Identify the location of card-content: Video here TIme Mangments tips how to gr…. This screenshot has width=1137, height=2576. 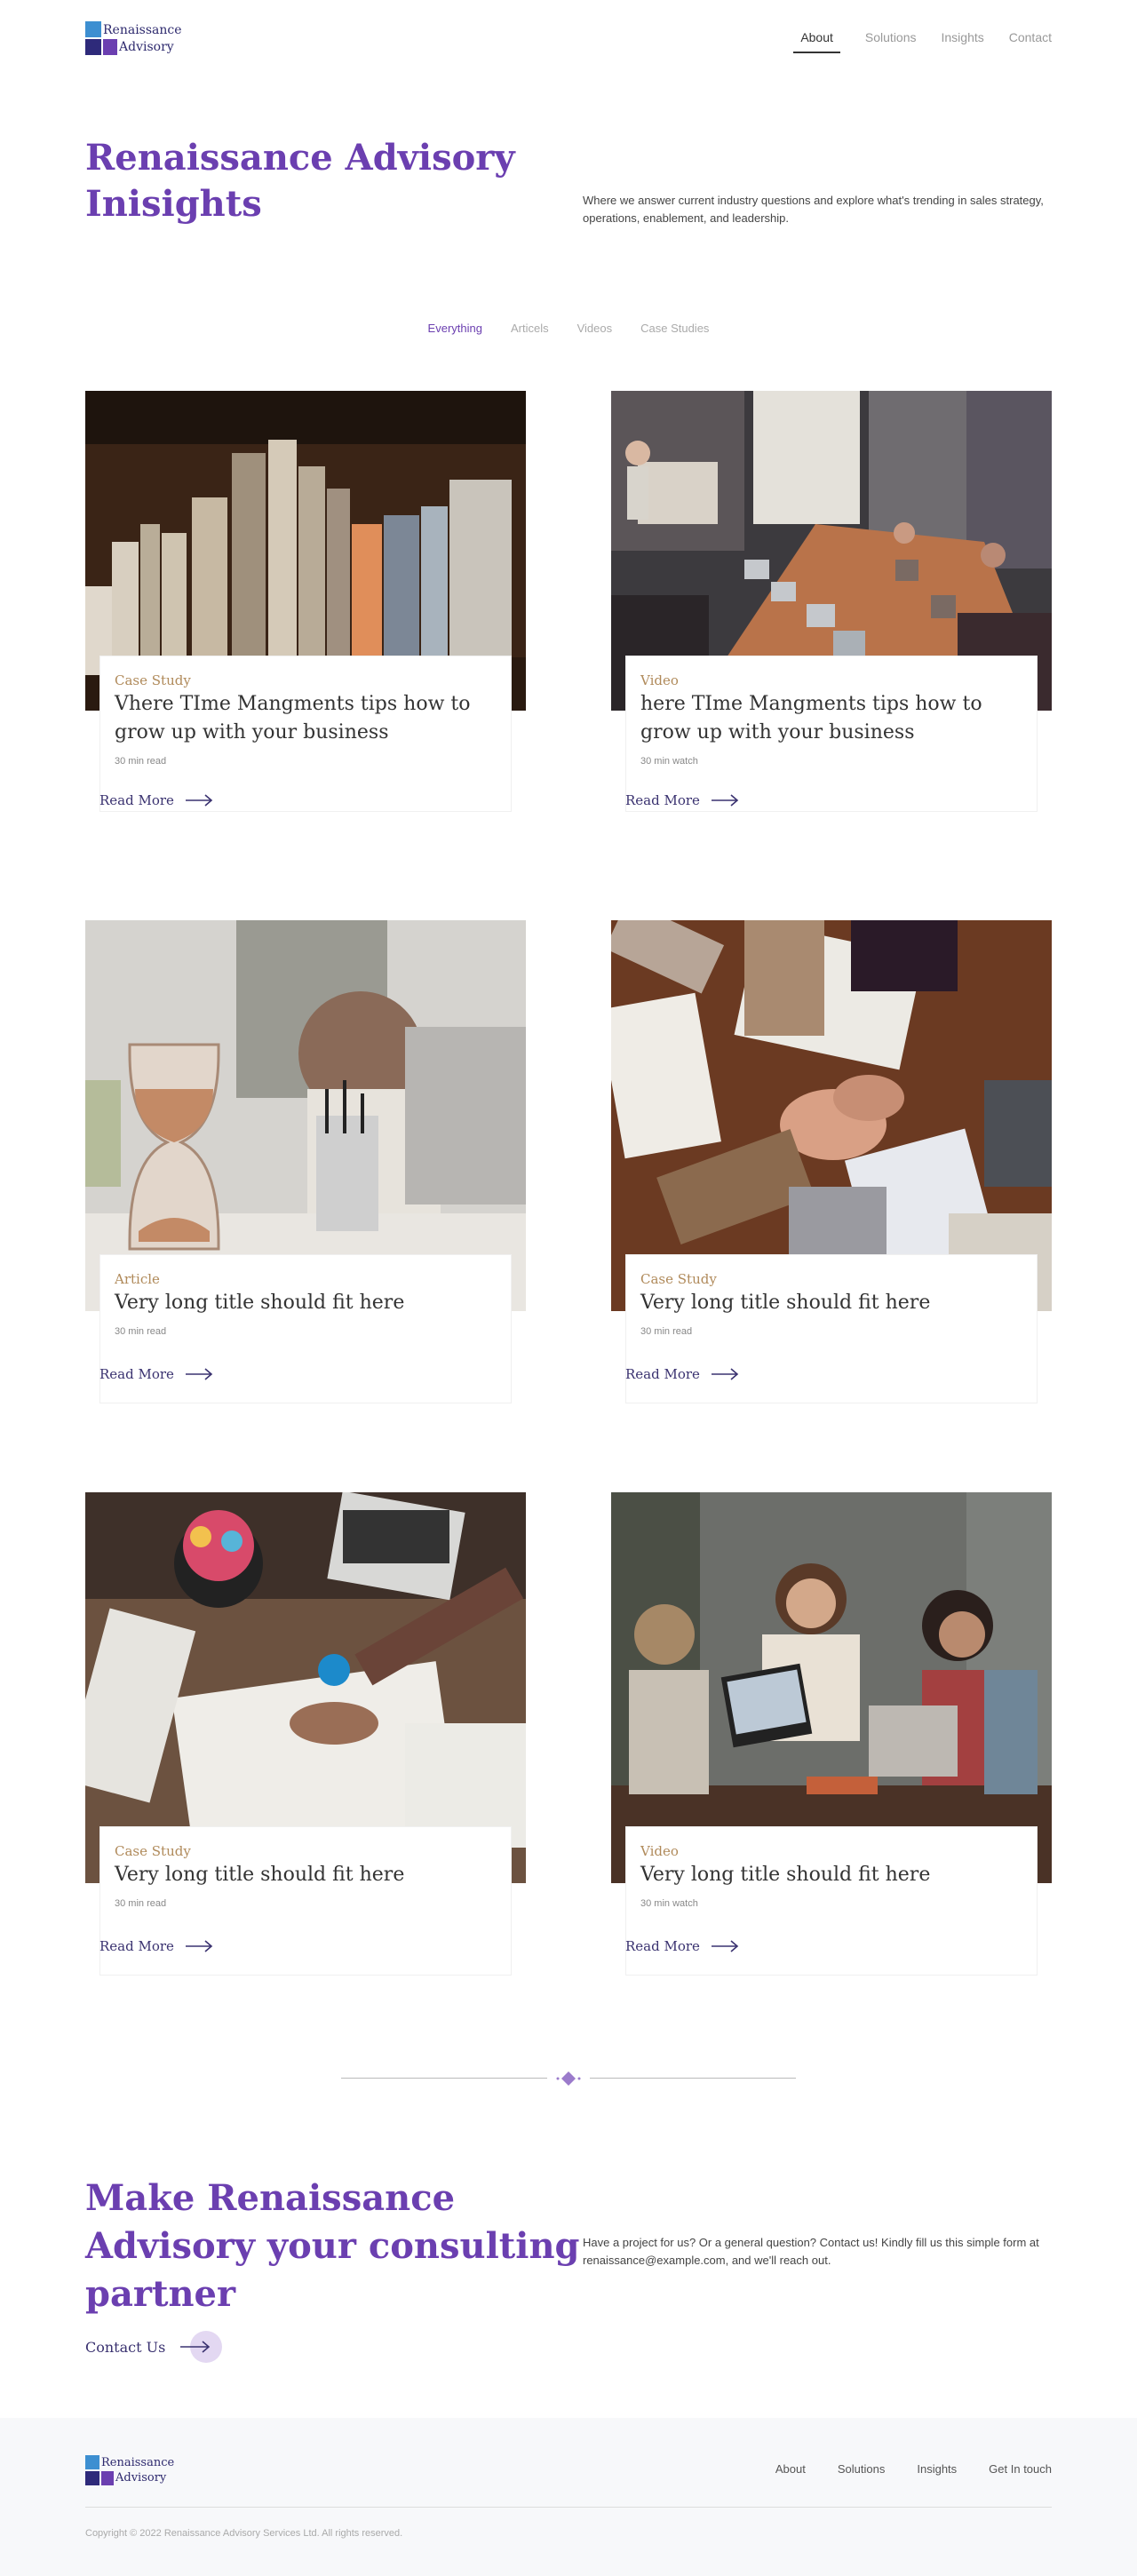
(832, 734).